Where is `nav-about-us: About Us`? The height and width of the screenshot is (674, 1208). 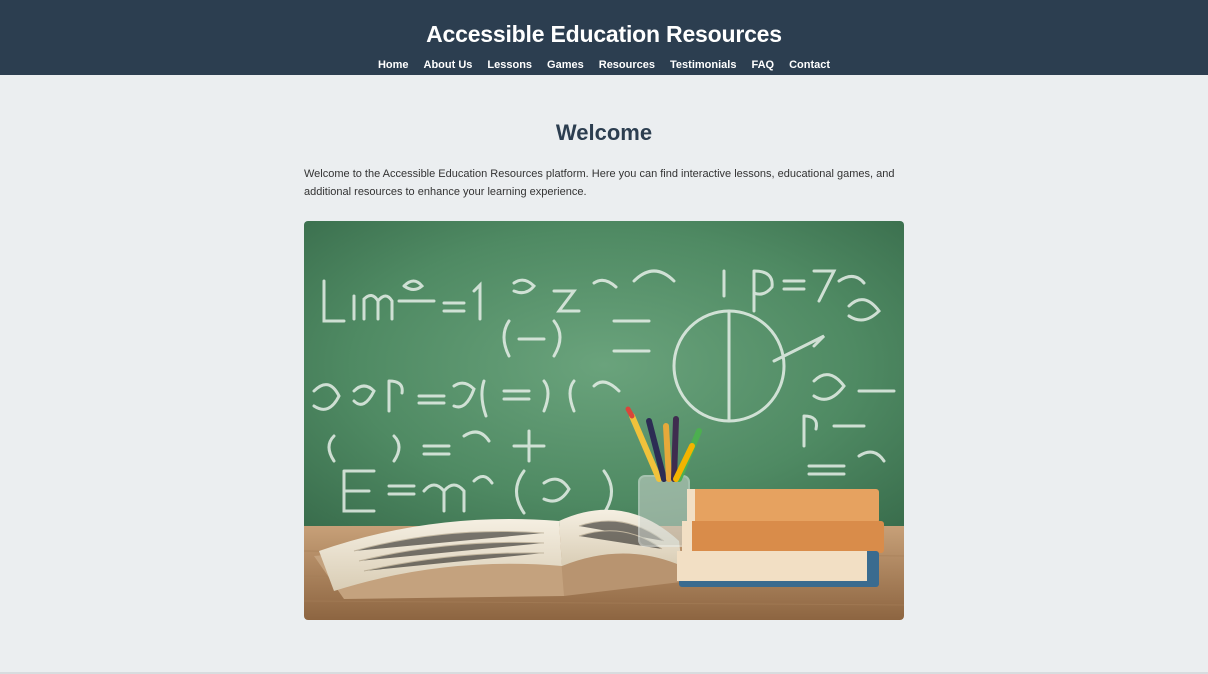
nav-about-us: About Us is located at coordinates (448, 65).